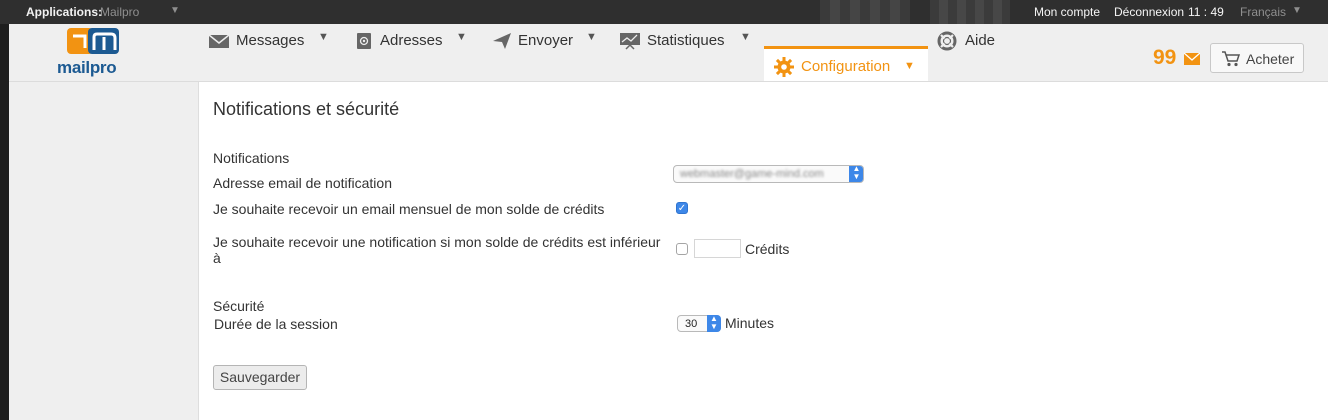  Describe the element at coordinates (1231, 59) in the screenshot. I see `cart-icon` at that location.